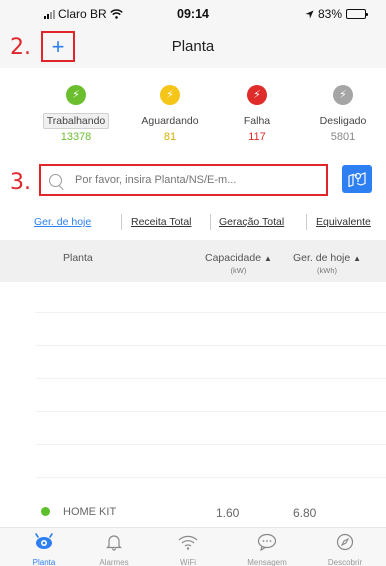 Image resolution: width=386 pixels, height=566 pixels. I want to click on tab-total-revenue: Receita Total, so click(161, 222).